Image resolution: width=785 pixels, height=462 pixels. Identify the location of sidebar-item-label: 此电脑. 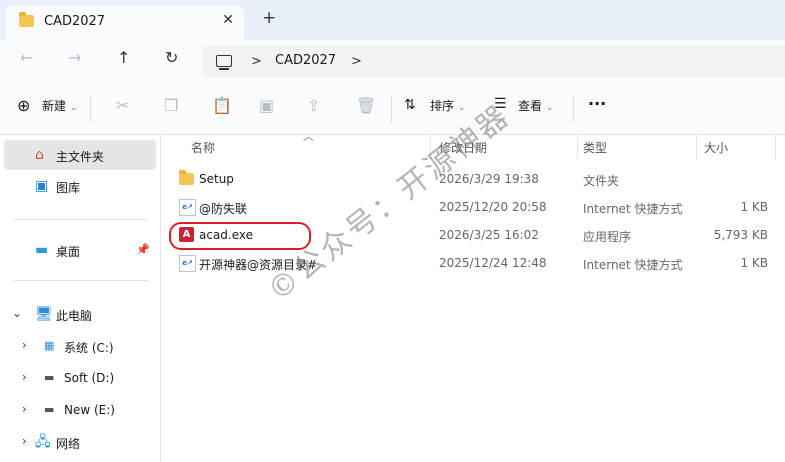
(74, 316).